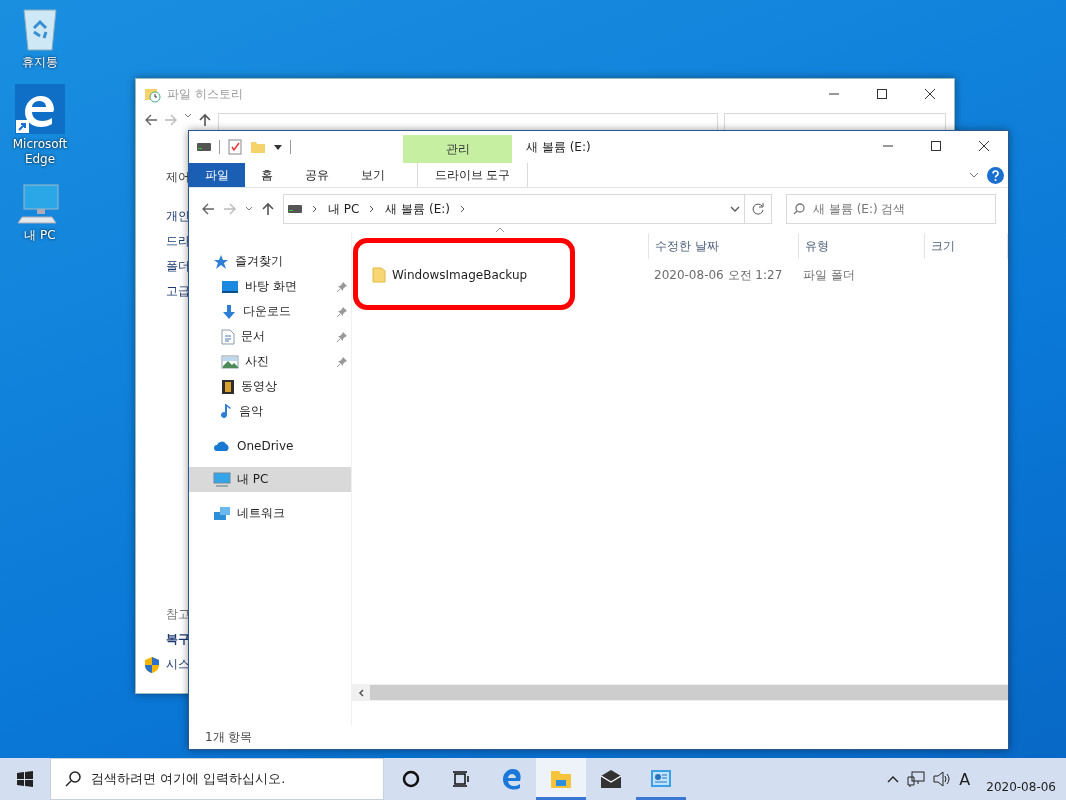 Image resolution: width=1066 pixels, height=800 pixels. I want to click on nav-item: 동영상, so click(270, 386).